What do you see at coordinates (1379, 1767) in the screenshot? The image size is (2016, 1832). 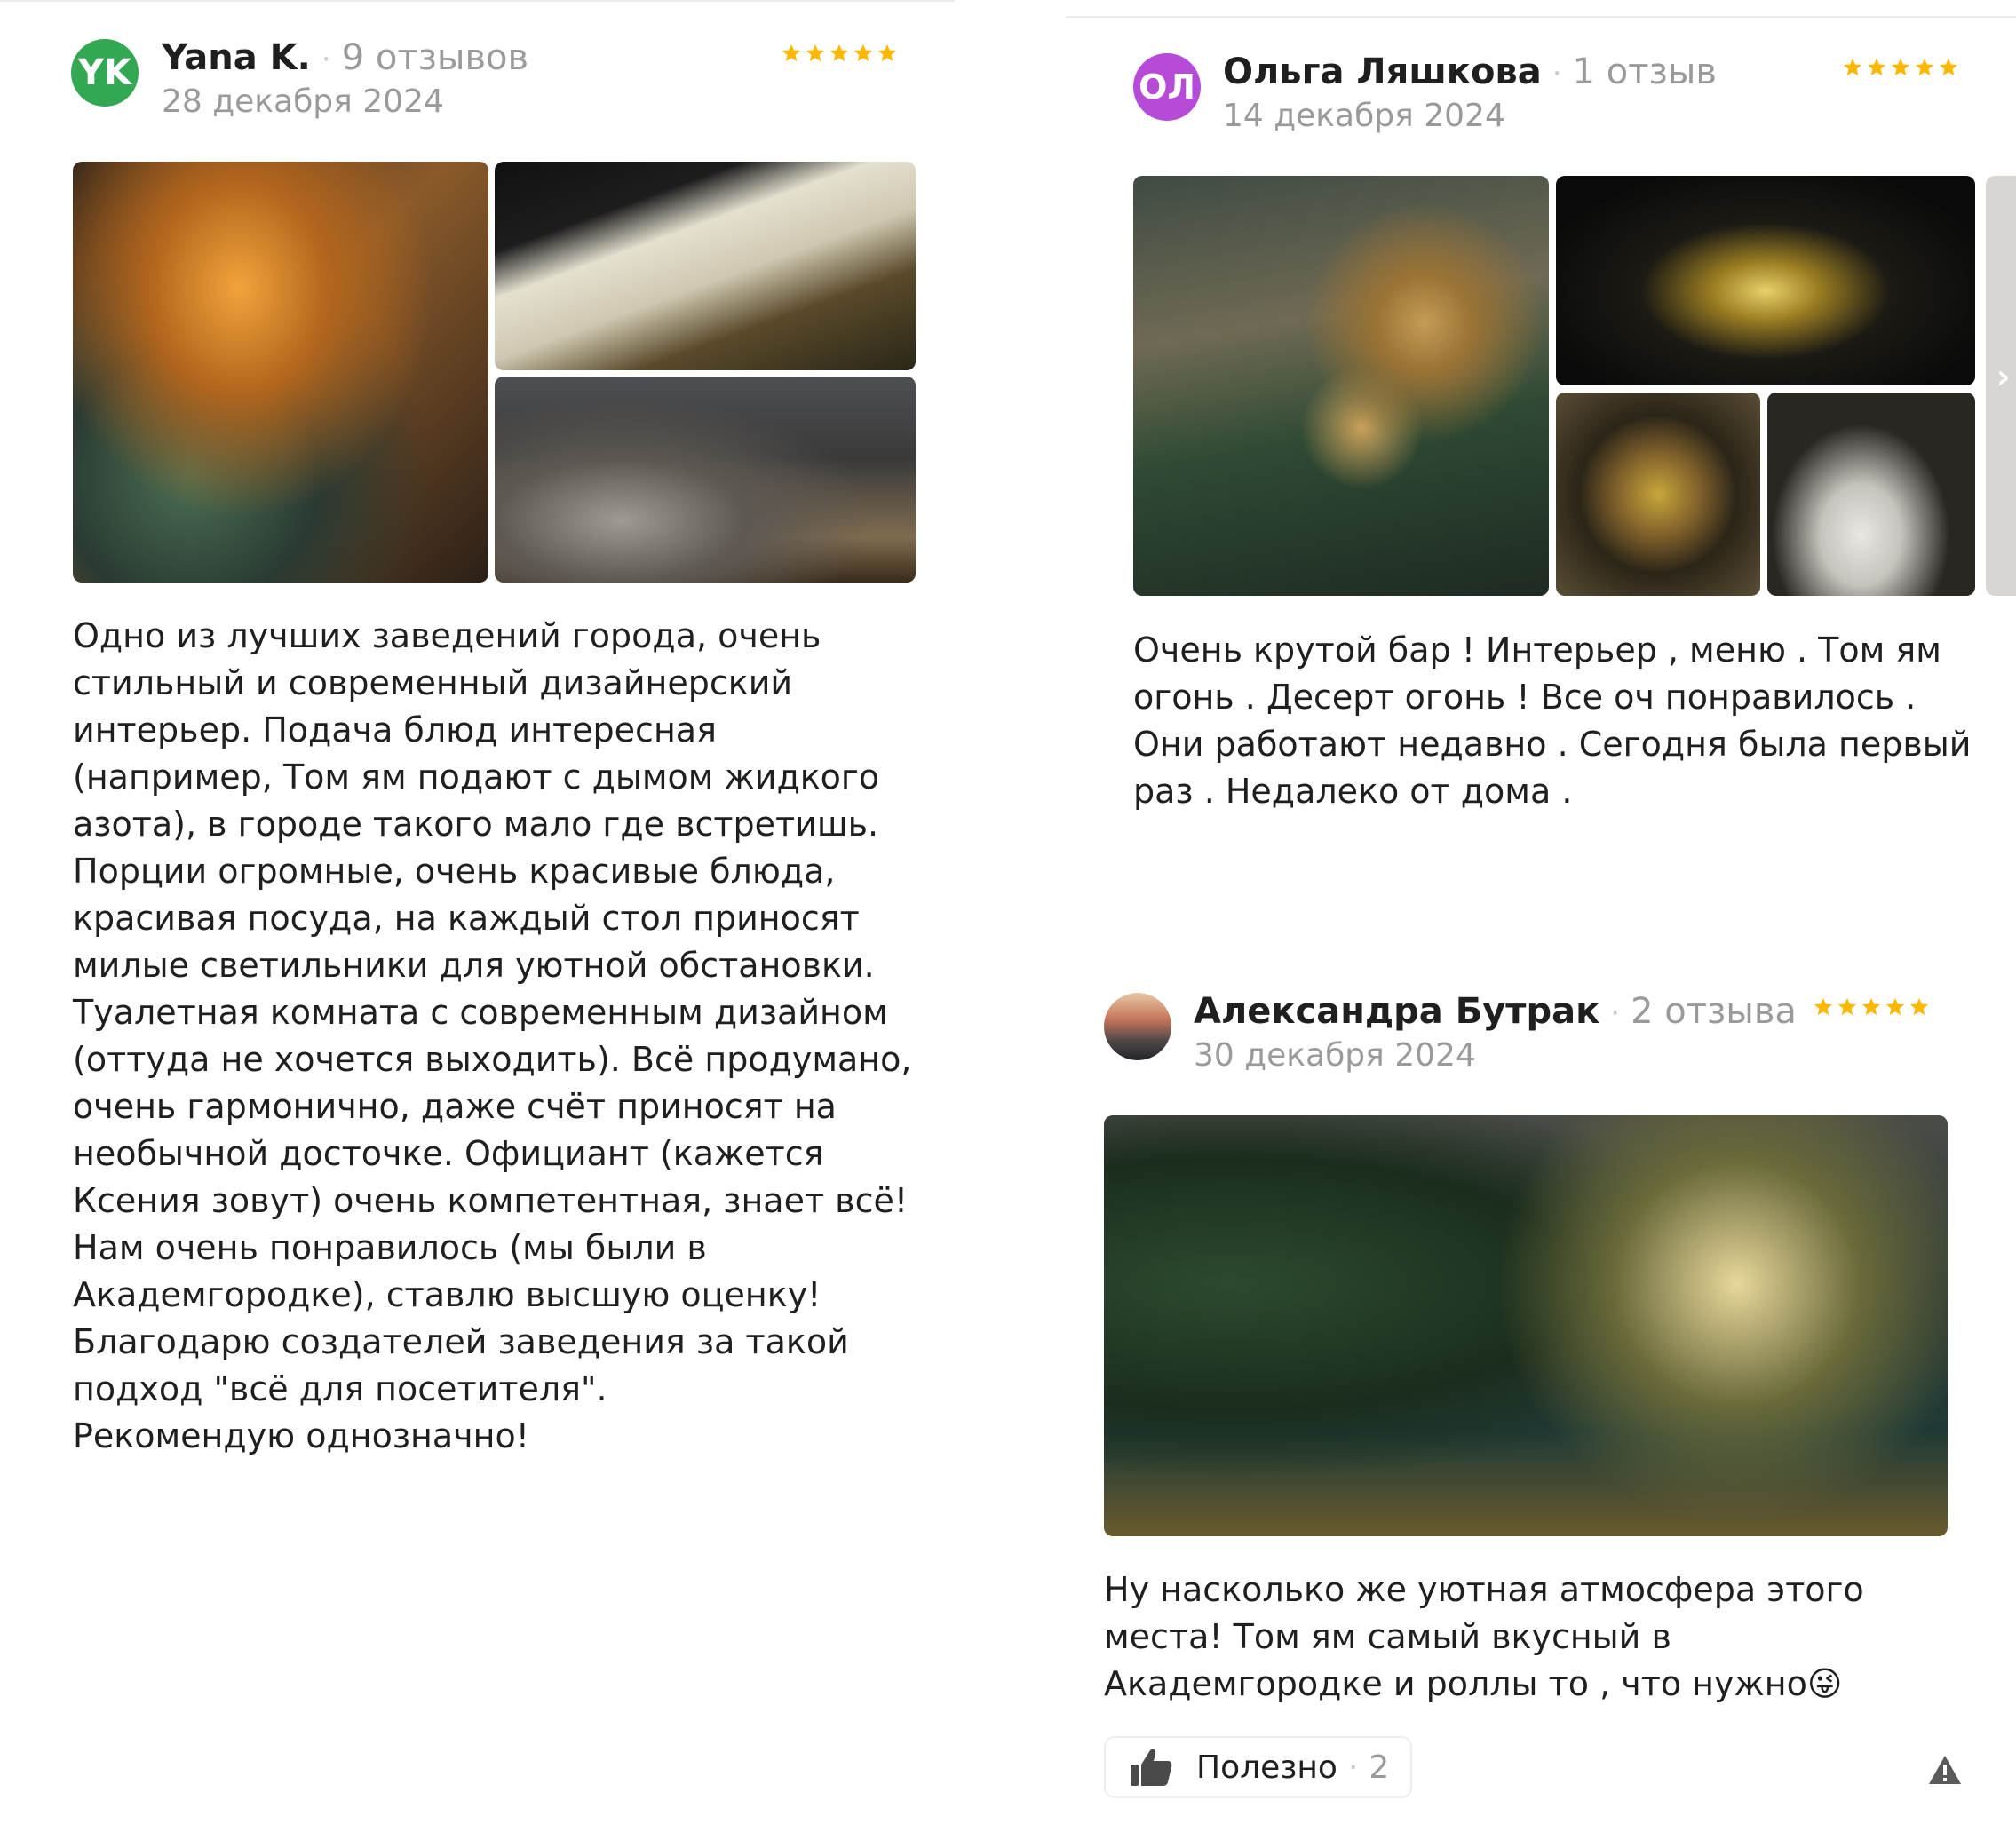 I see `helpful-count: 2` at bounding box center [1379, 1767].